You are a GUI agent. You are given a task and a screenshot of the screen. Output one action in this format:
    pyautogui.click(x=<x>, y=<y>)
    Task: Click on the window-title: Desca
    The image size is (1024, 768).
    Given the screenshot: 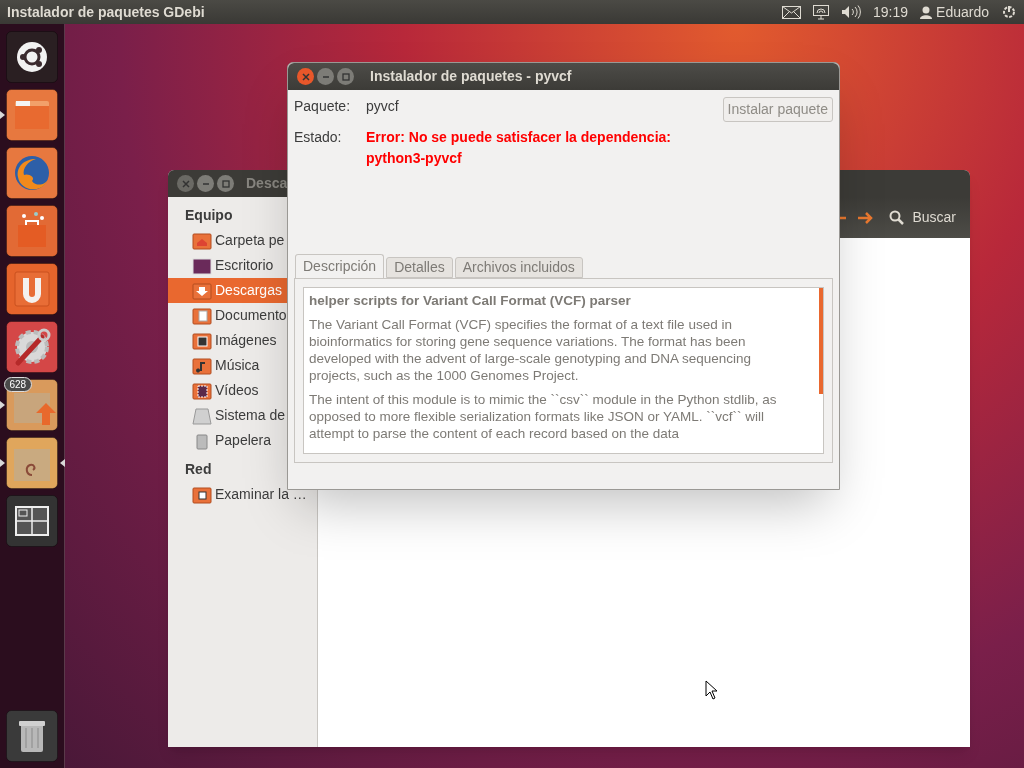 What is the action you would take?
    pyautogui.click(x=267, y=183)
    